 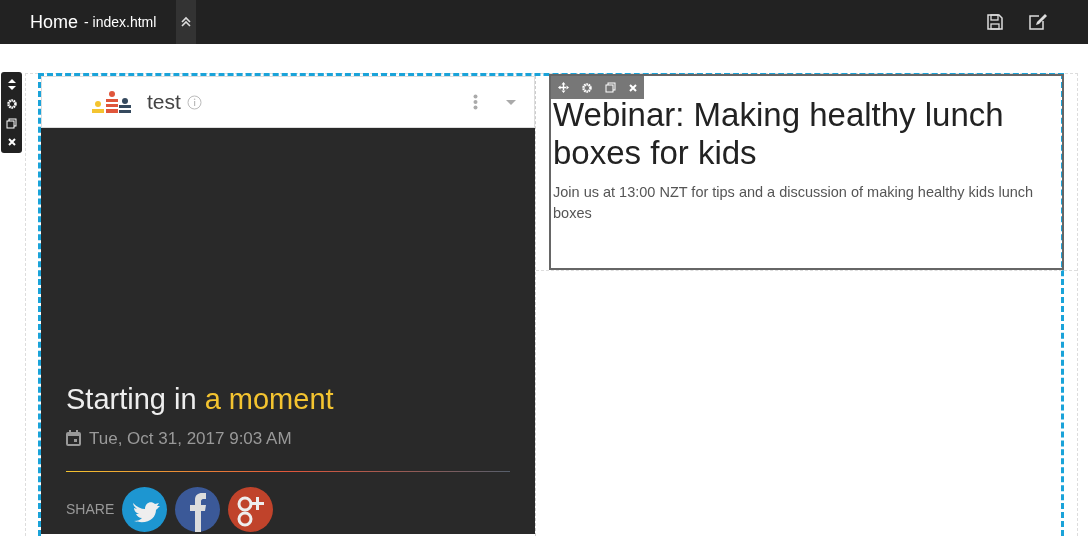 What do you see at coordinates (200, 399) in the screenshot?
I see `countdown-heading: Starting in a moment` at bounding box center [200, 399].